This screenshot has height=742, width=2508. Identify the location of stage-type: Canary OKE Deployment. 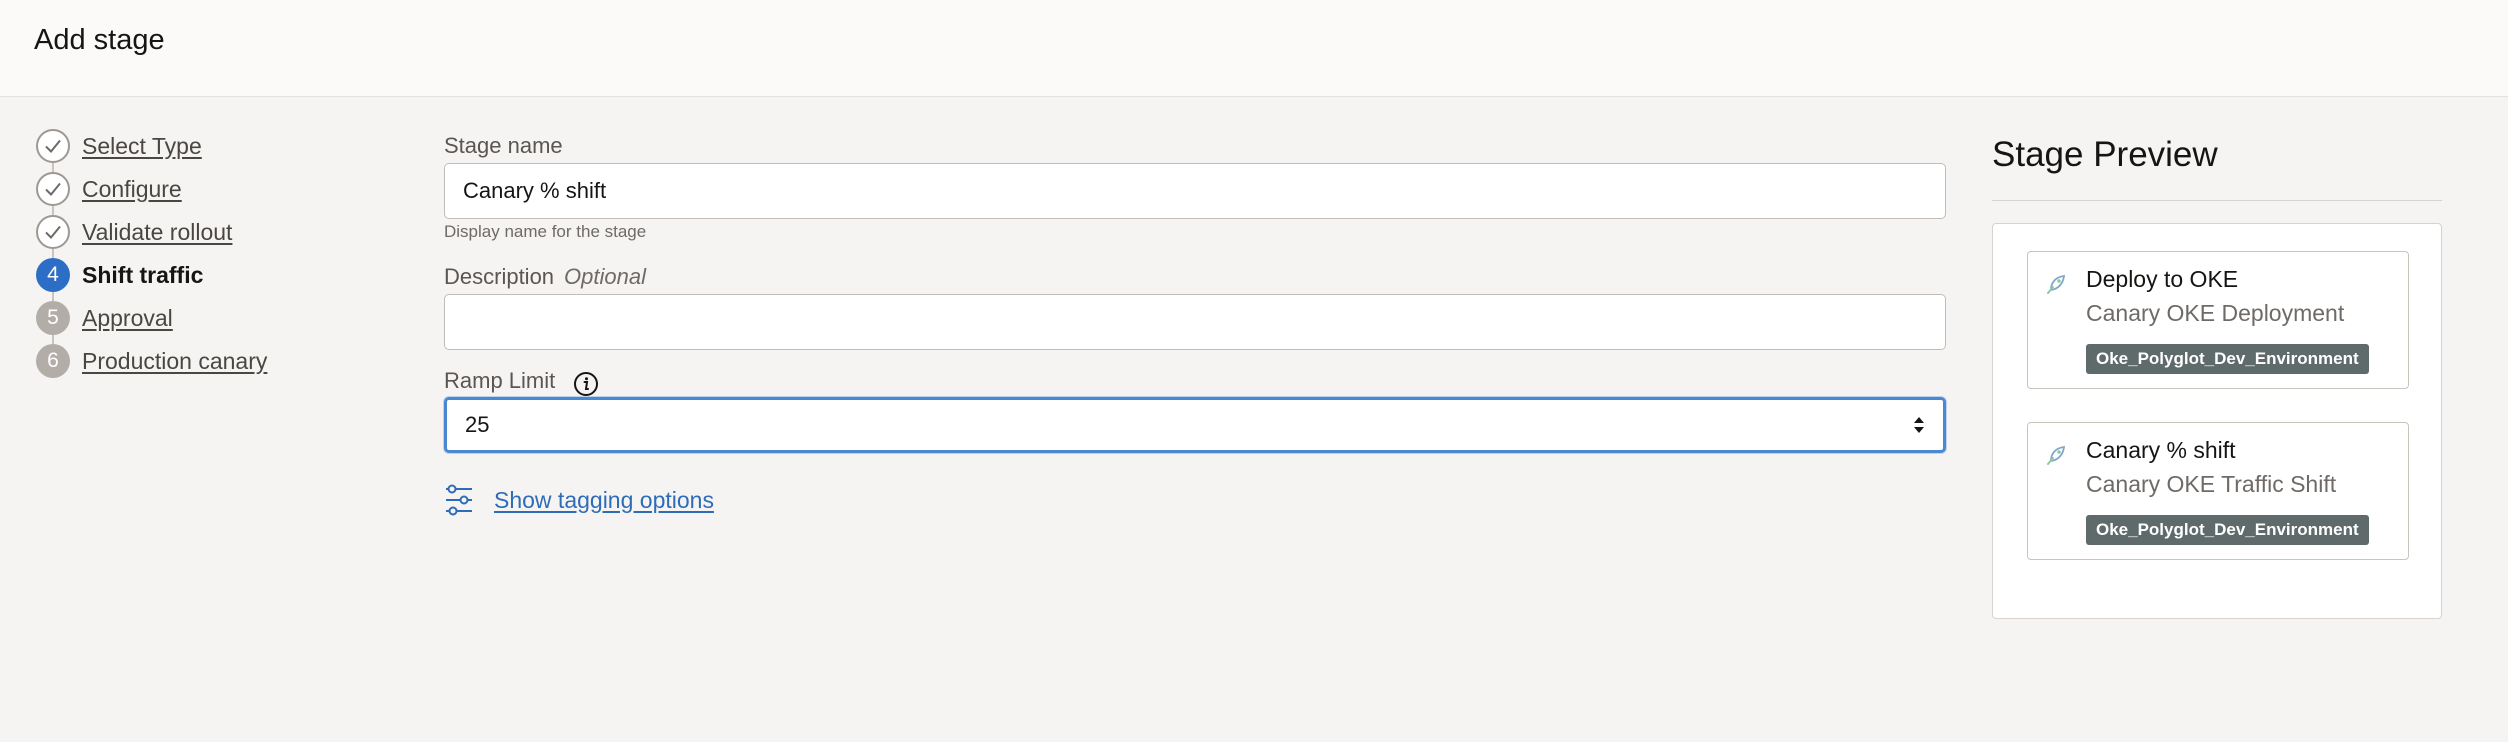
(2215, 313).